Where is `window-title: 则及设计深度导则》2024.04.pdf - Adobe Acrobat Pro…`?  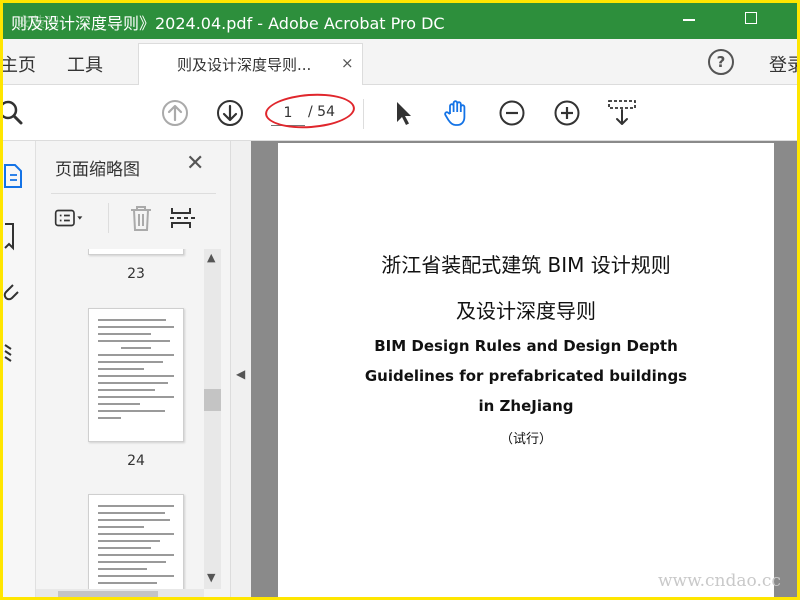
window-title: 则及设计深度导则》2024.04.pdf - Adobe Acrobat Pro… is located at coordinates (228, 23).